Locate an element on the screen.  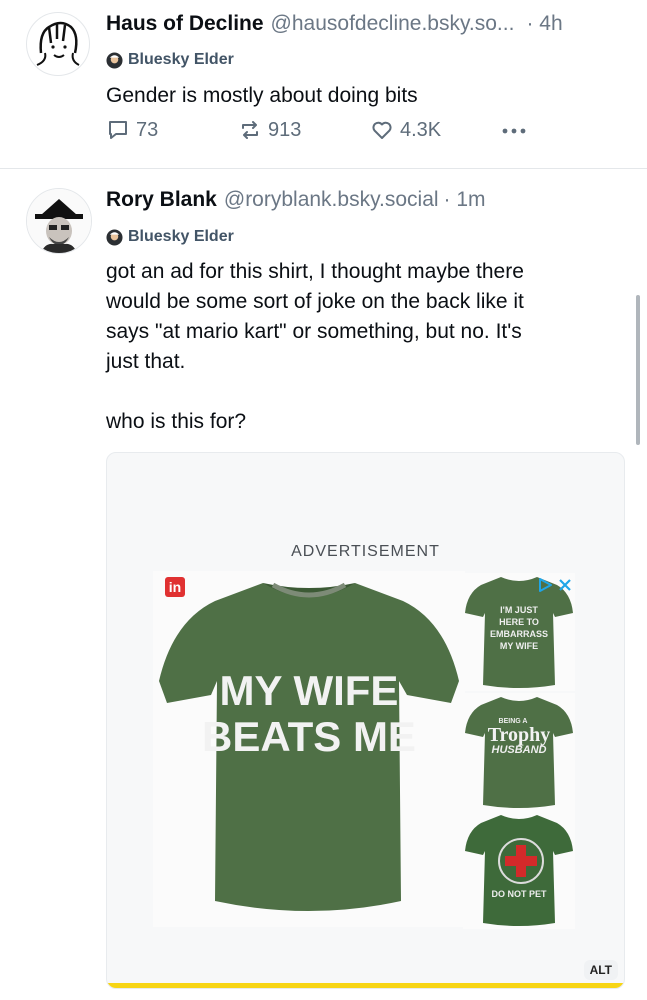
ad-choices is located at coordinates (555, 585).